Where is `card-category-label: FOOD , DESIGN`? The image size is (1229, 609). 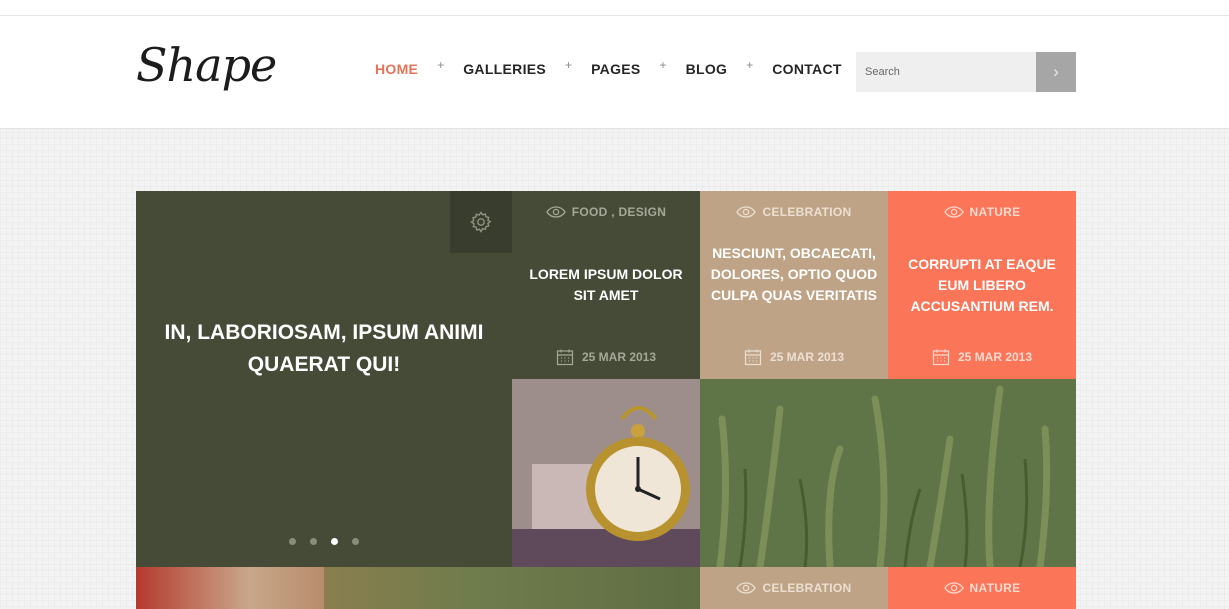 card-category-label: FOOD , DESIGN is located at coordinates (619, 212).